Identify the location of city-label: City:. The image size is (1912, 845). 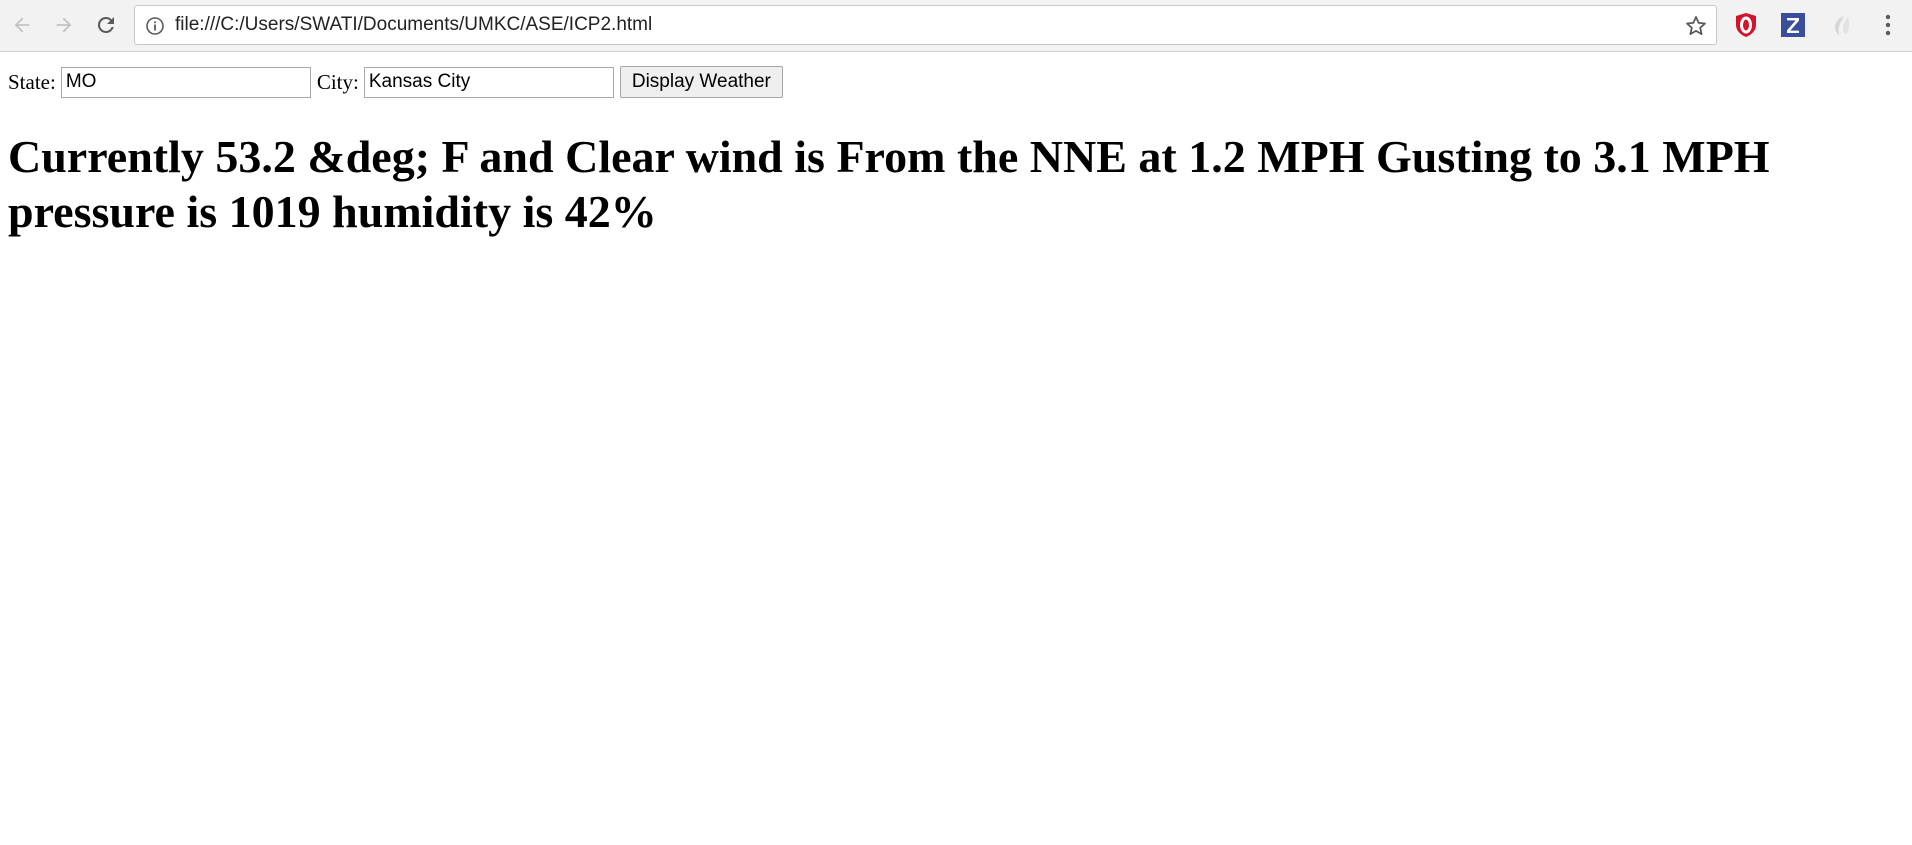
(337, 81).